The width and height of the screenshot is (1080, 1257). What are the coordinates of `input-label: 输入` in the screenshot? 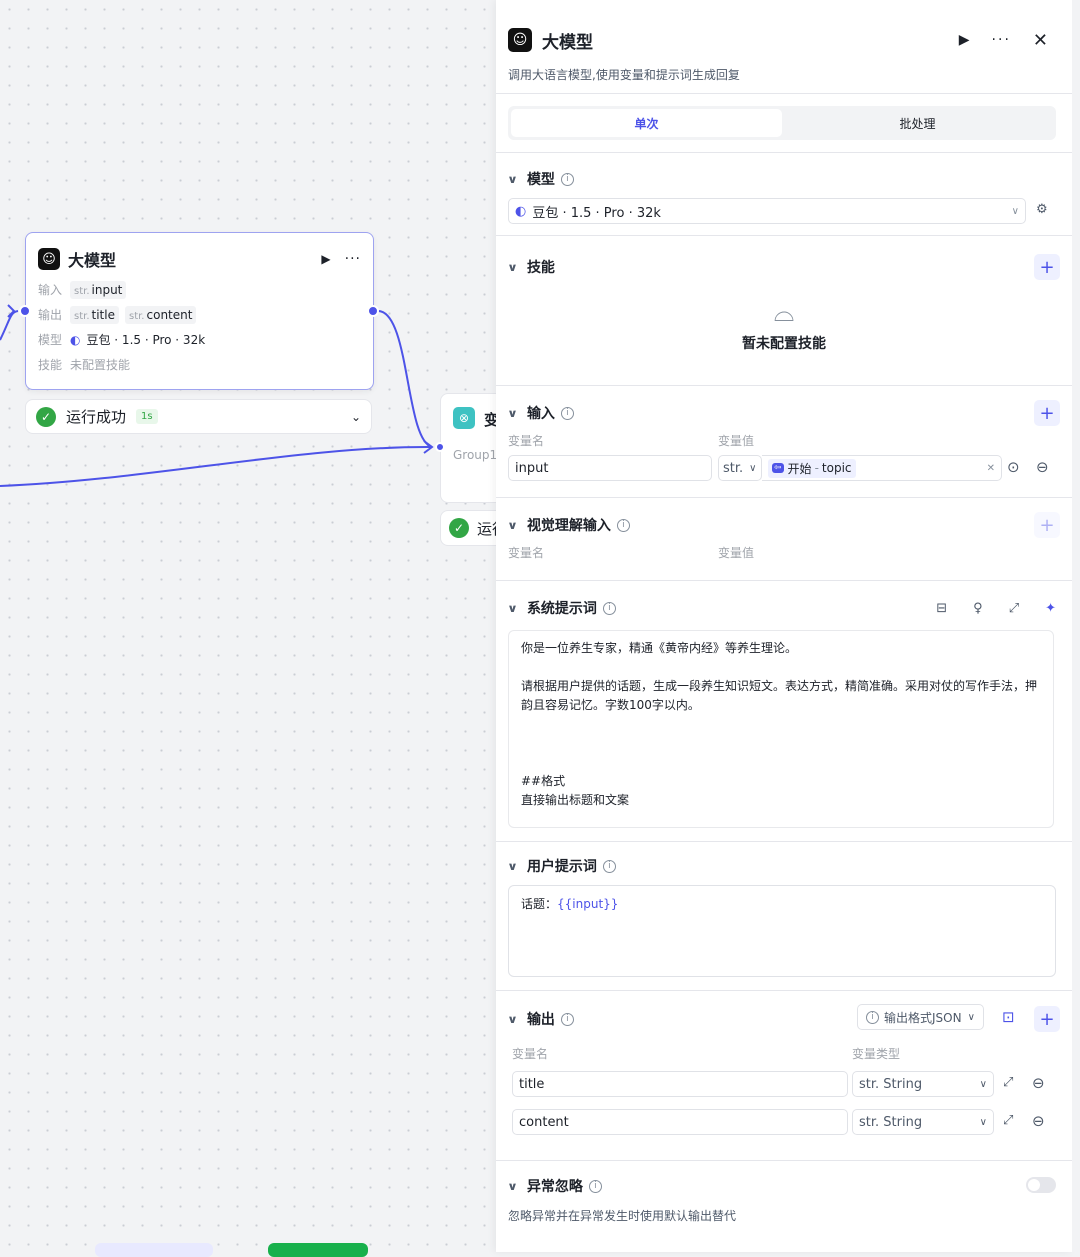 It's located at (50, 290).